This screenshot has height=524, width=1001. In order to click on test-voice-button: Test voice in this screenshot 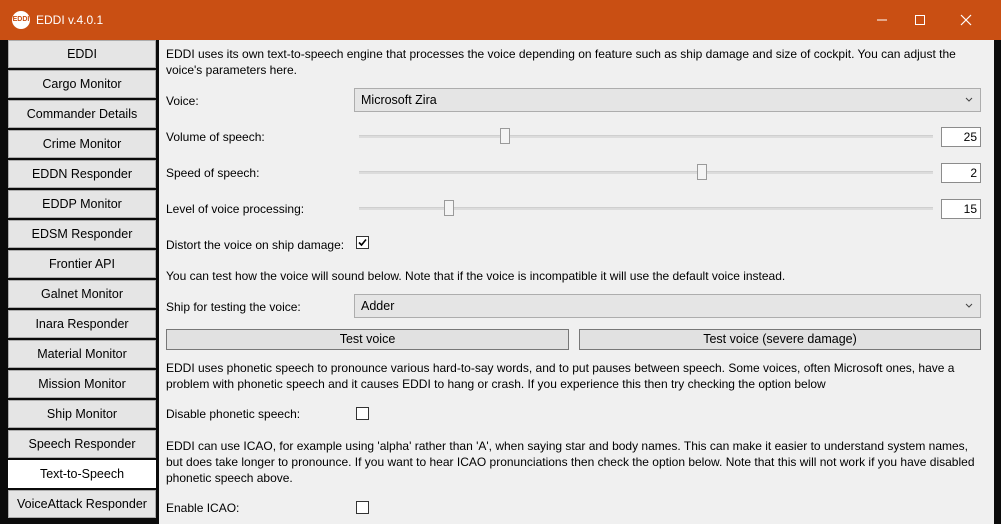, I will do `click(367, 339)`.